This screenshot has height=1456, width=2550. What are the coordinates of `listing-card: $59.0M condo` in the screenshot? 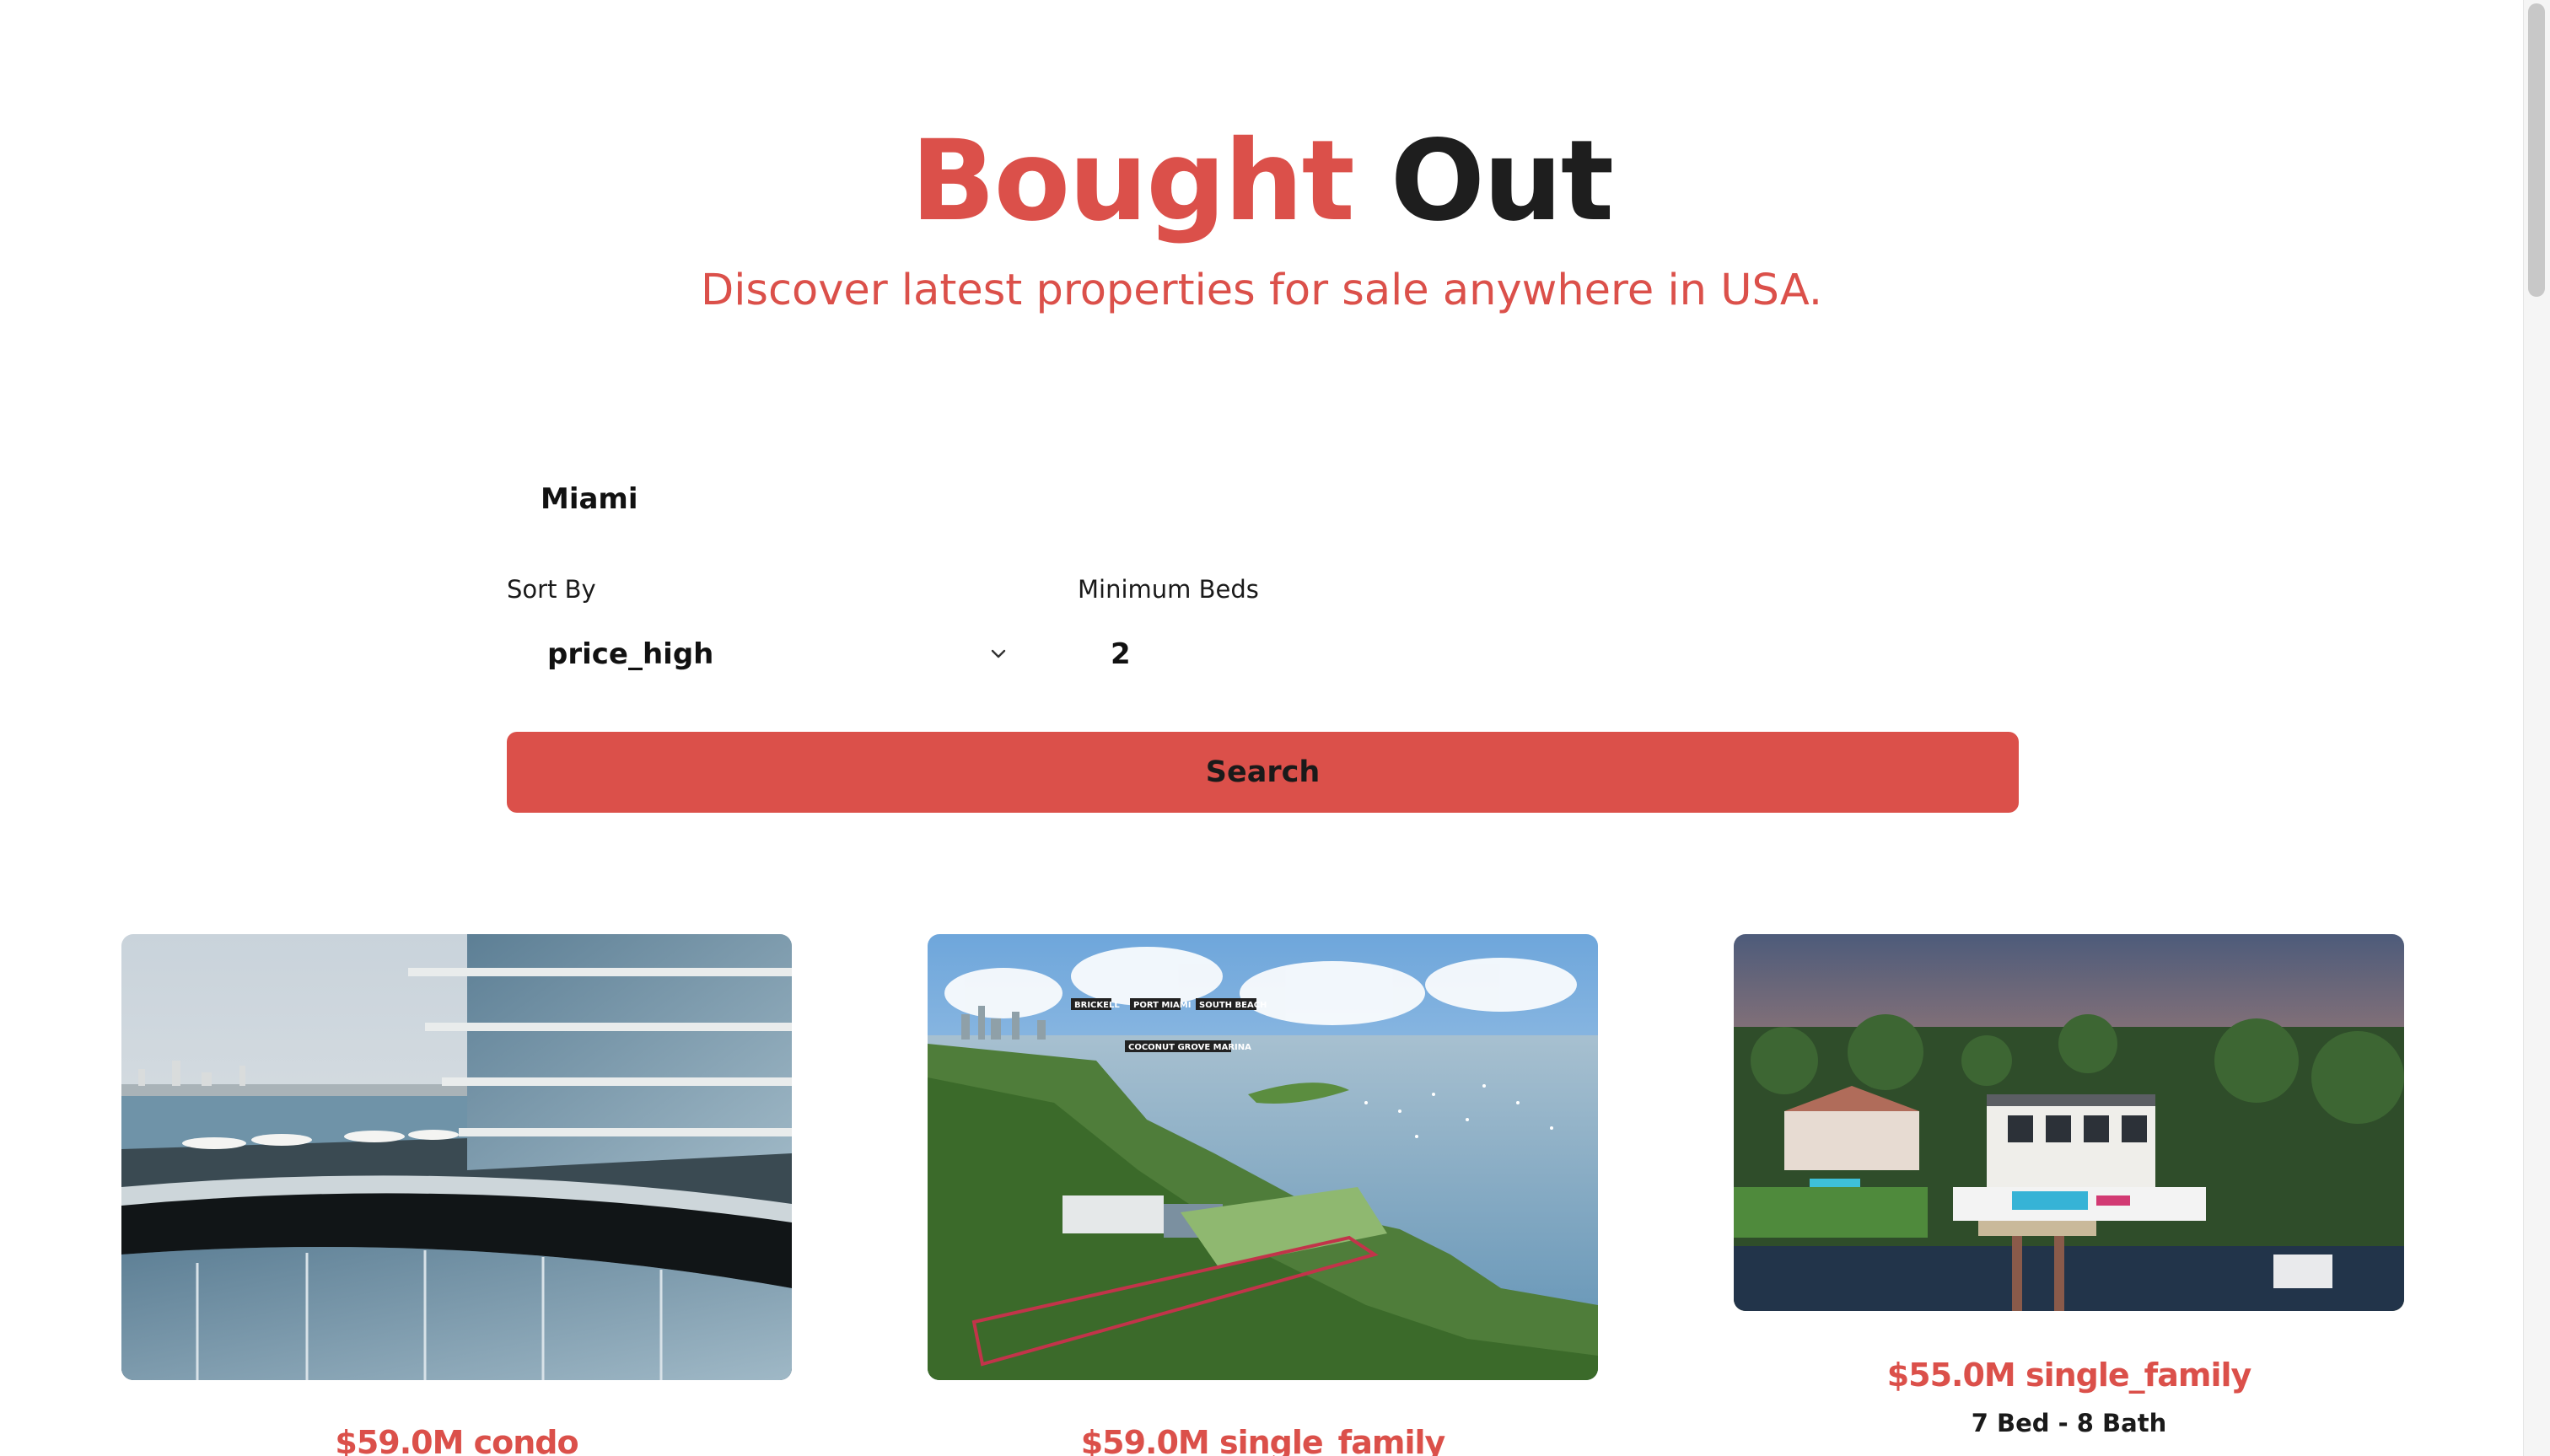 It's located at (456, 1195).